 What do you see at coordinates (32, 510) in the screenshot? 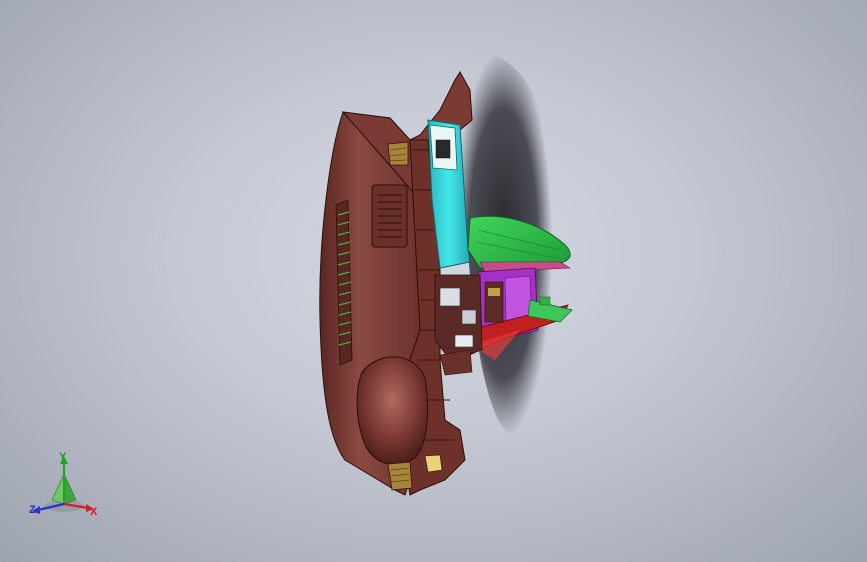
I see `z-axis-label: Z` at bounding box center [32, 510].